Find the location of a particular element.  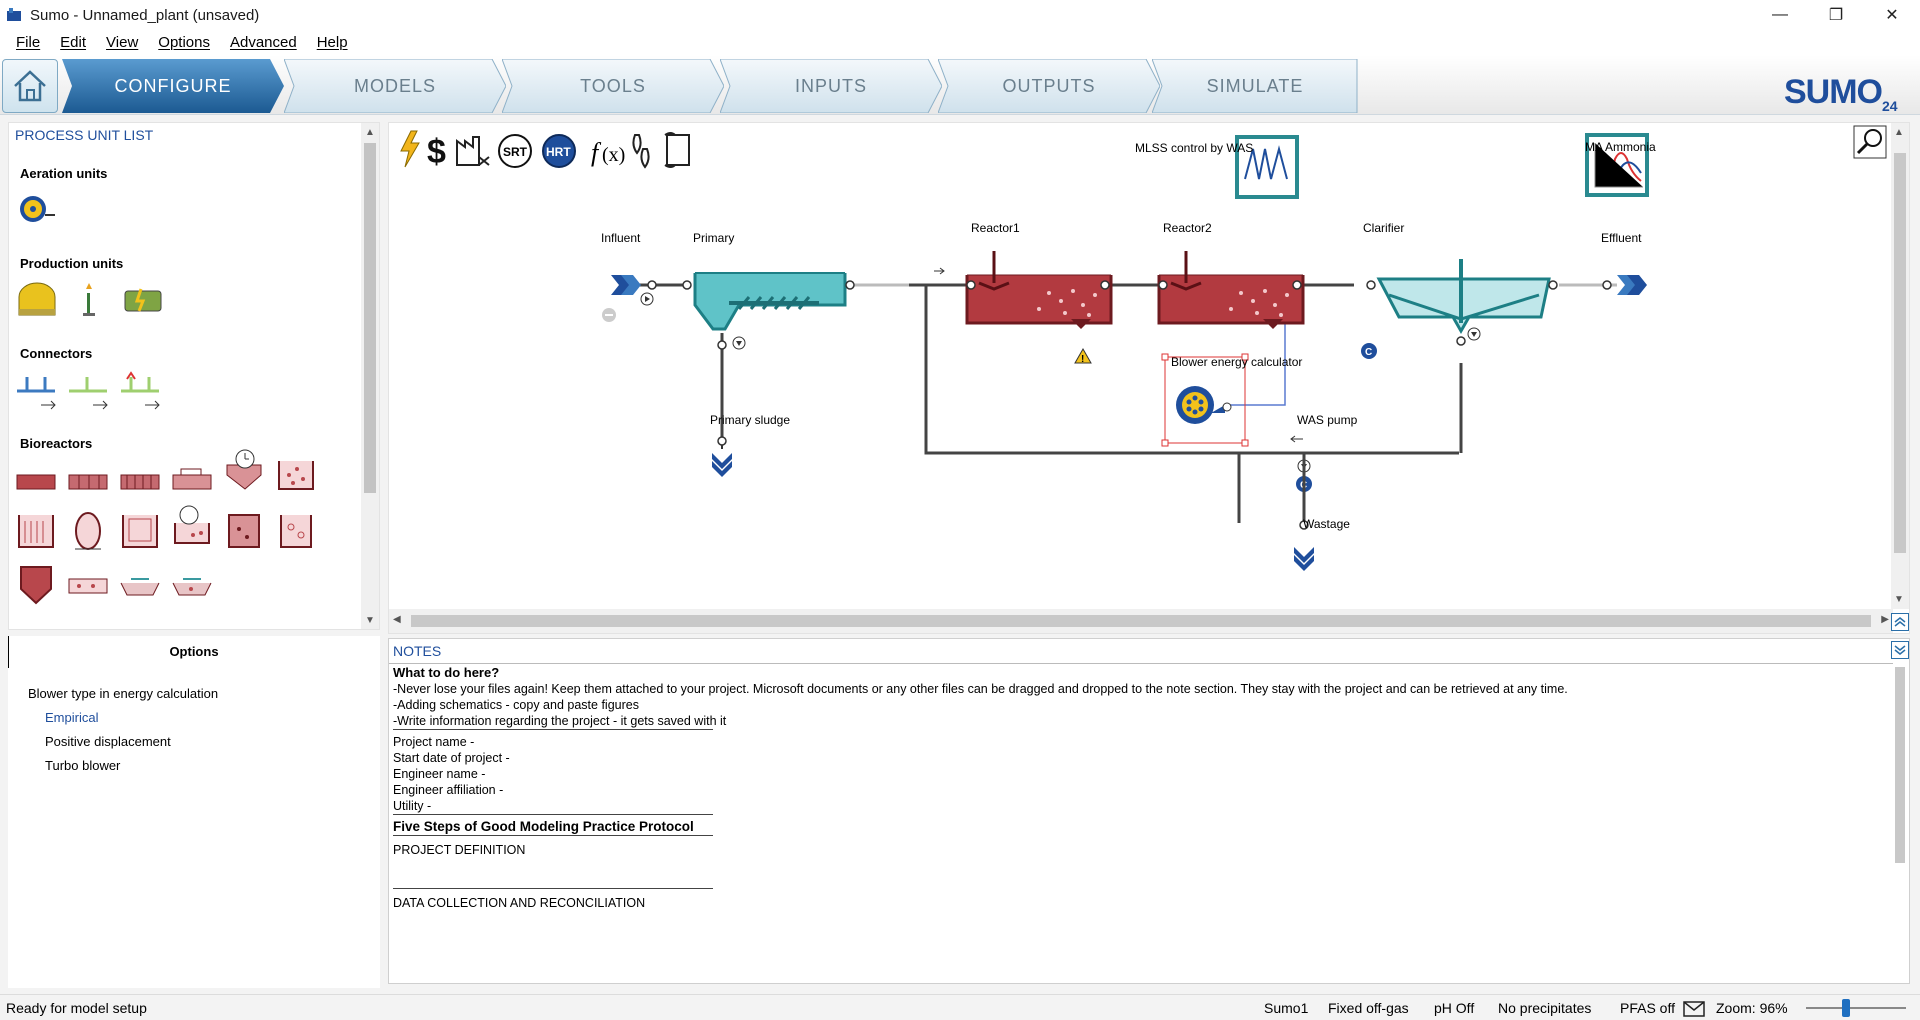

status-precipitates: No precipitates is located at coordinates (1544, 1008).